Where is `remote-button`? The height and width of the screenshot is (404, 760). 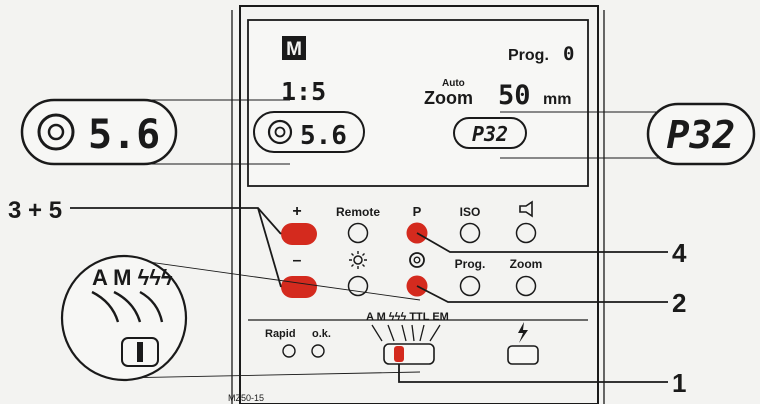 remote-button is located at coordinates (358, 233).